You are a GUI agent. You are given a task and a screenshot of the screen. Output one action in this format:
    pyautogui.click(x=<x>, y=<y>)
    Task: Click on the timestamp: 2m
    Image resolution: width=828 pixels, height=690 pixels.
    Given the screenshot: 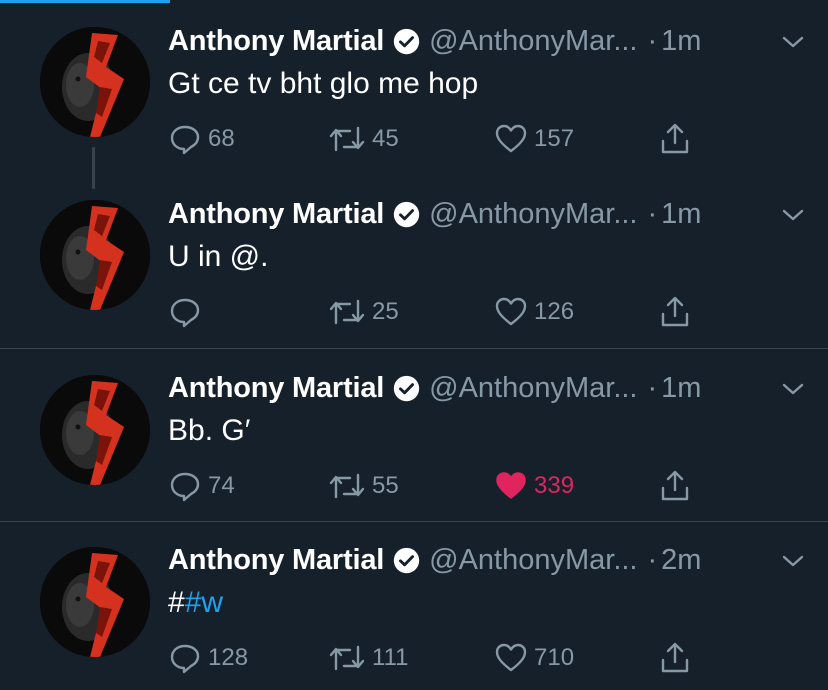 What is the action you would take?
    pyautogui.click(x=681, y=560)
    